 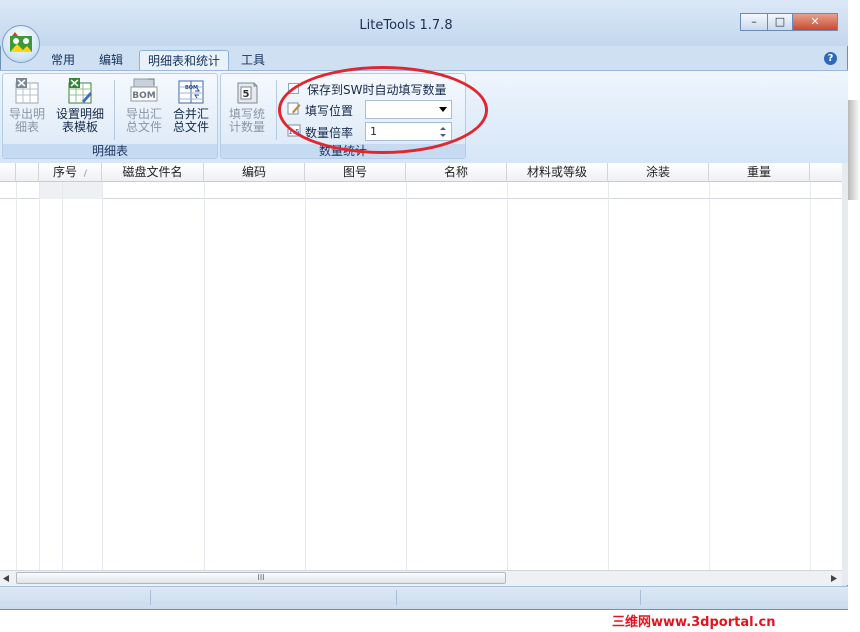 I want to click on fill-count-line2: 计数量, so click(x=246, y=127).